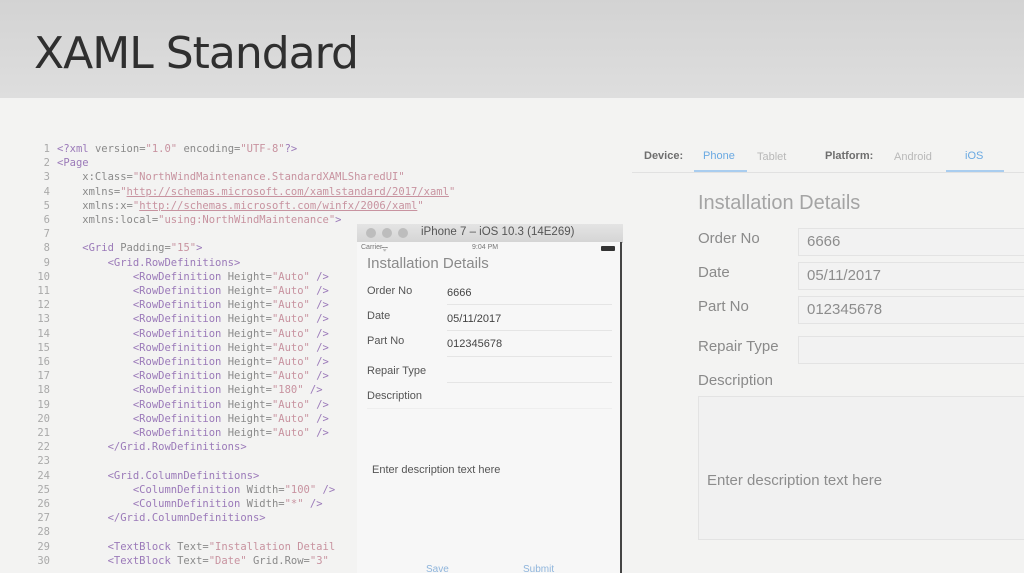 This screenshot has width=1024, height=573. I want to click on phone-part-no-value: 012345678, so click(474, 344).